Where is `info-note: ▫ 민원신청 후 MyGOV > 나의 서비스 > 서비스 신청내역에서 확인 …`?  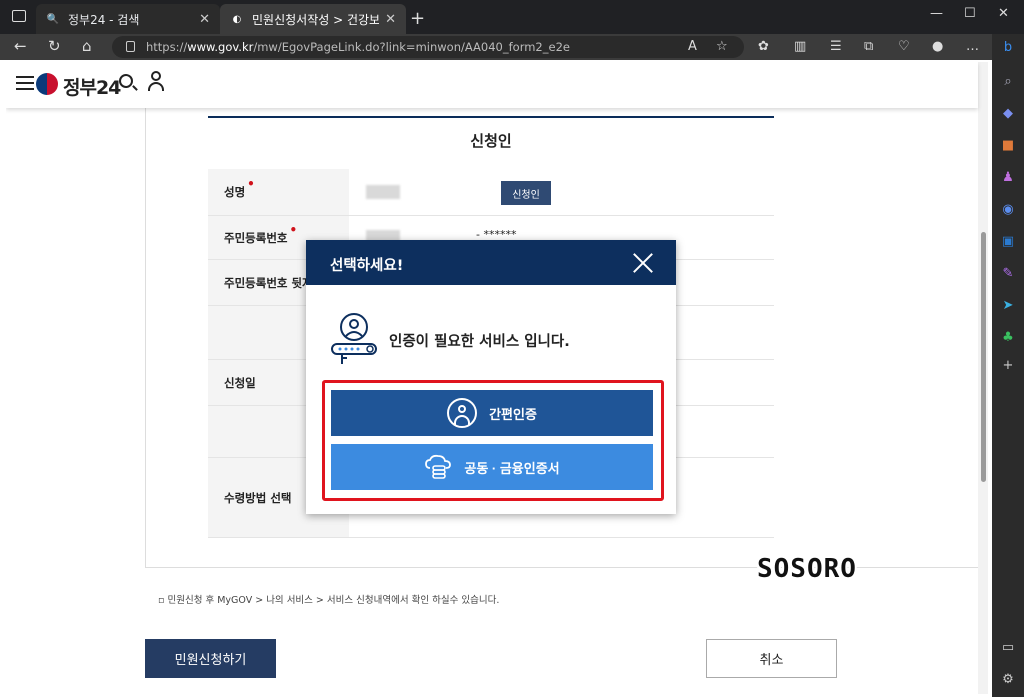
info-note: ▫ 민원신청 후 MyGOV > 나의 서비스 > 서비스 신청내역에서 확인 … is located at coordinates (329, 600).